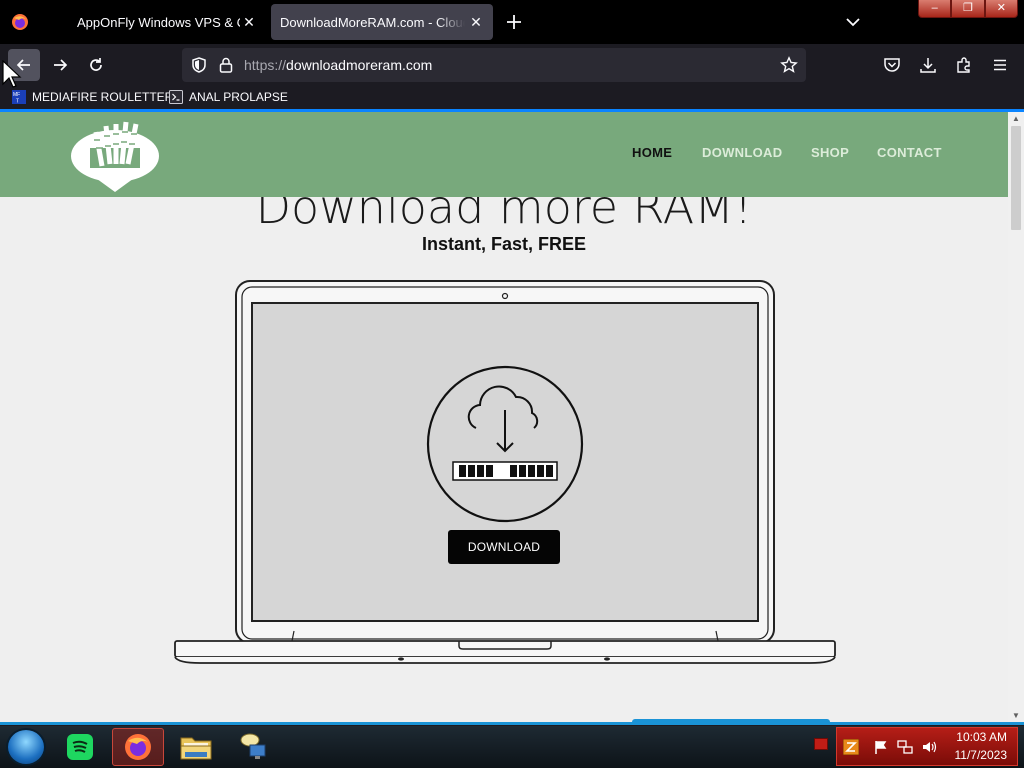 Image resolution: width=1024 pixels, height=768 pixels. I want to click on bookmark-anal-prolapse: ANAL PROLAPSE, so click(228, 97).